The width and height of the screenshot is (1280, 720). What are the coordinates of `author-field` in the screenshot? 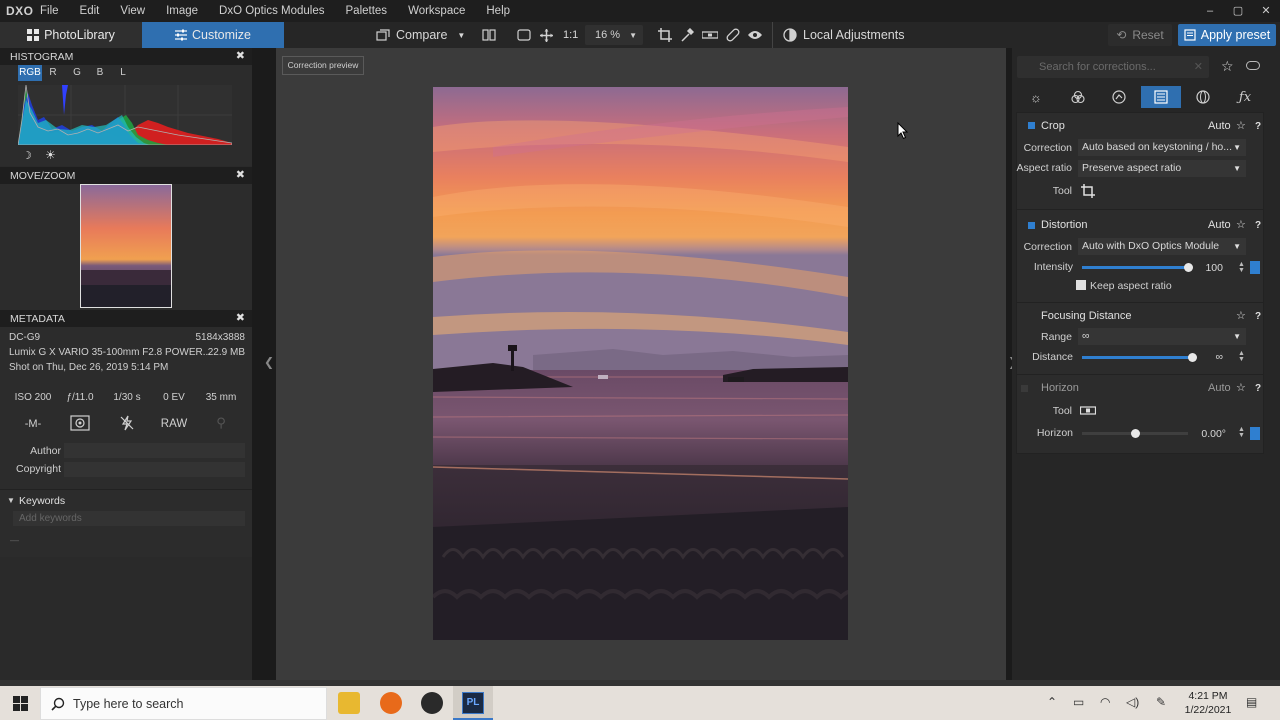 It's located at (154, 450).